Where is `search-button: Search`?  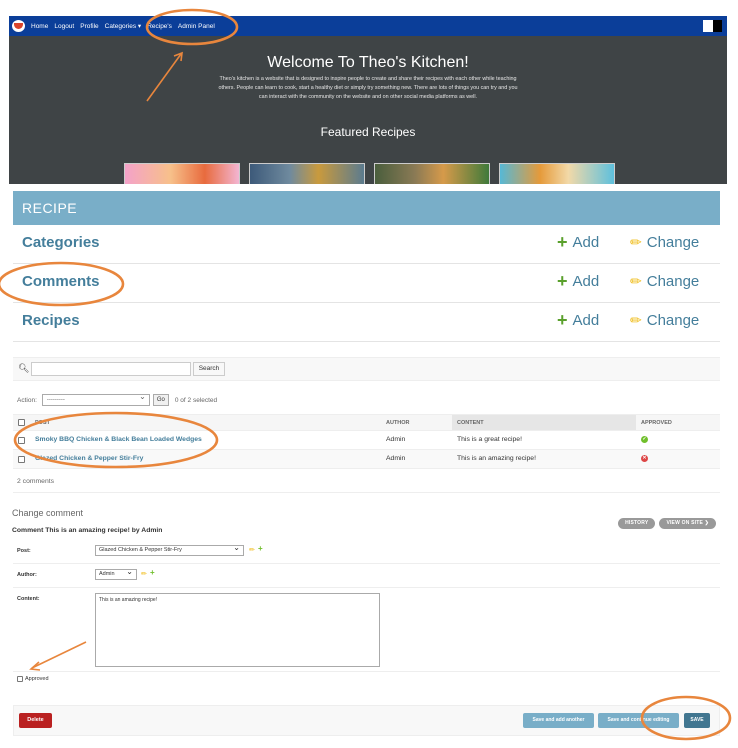 search-button: Search is located at coordinates (209, 369).